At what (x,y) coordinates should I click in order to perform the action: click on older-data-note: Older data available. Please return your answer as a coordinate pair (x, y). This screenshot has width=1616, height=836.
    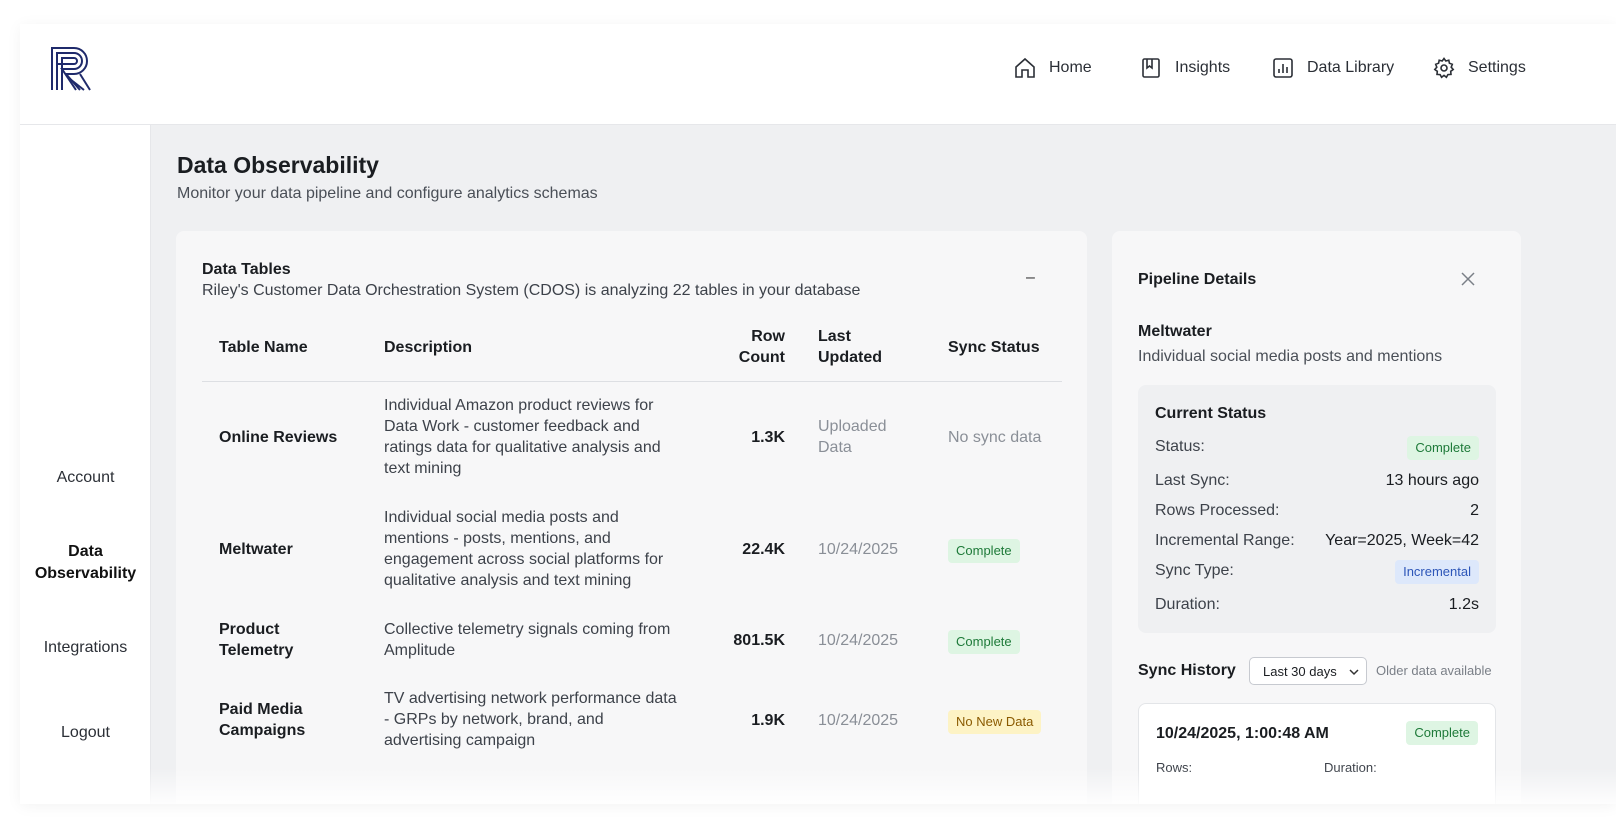
    Looking at the image, I should click on (1434, 670).